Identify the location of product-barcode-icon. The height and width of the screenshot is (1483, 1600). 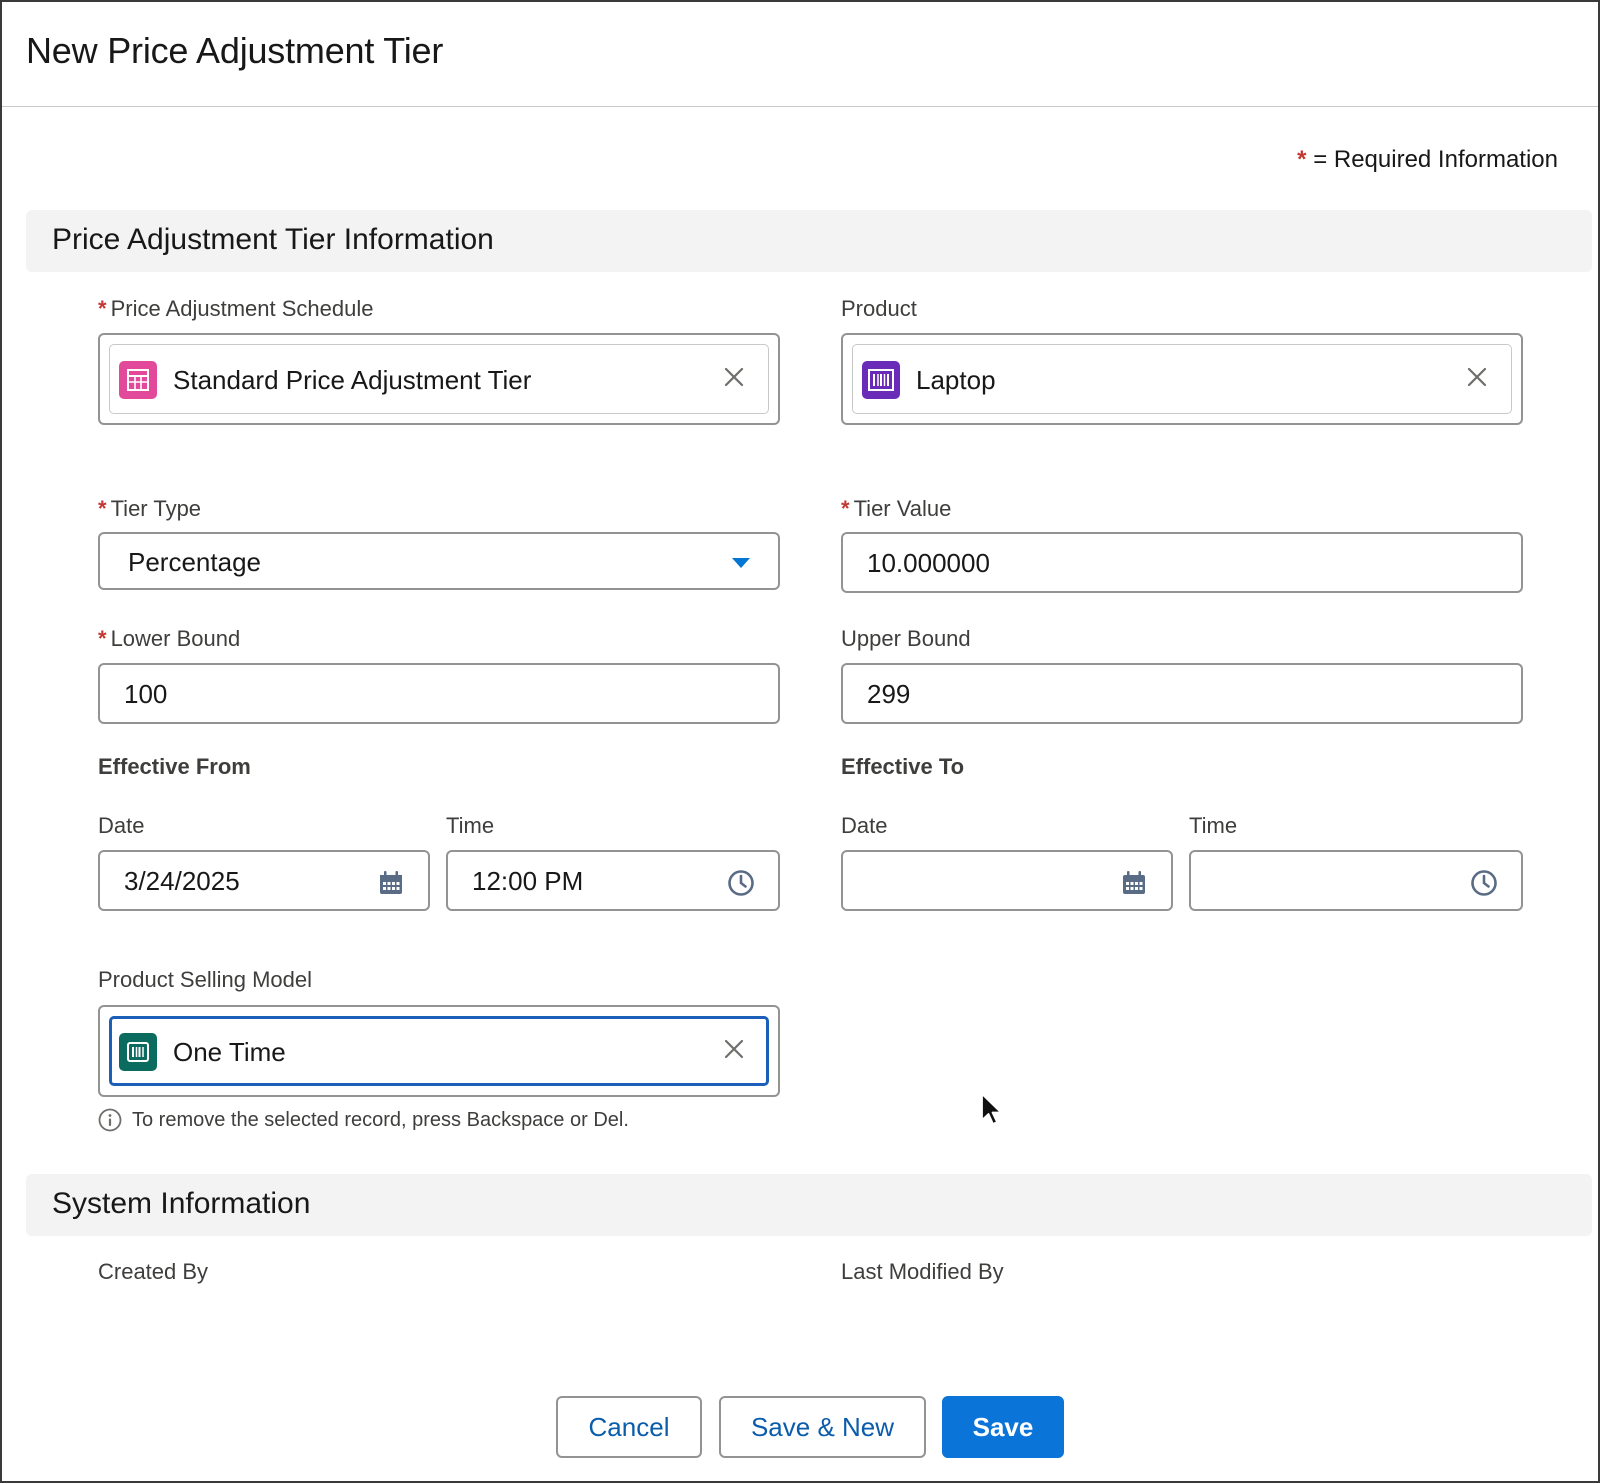
(881, 380).